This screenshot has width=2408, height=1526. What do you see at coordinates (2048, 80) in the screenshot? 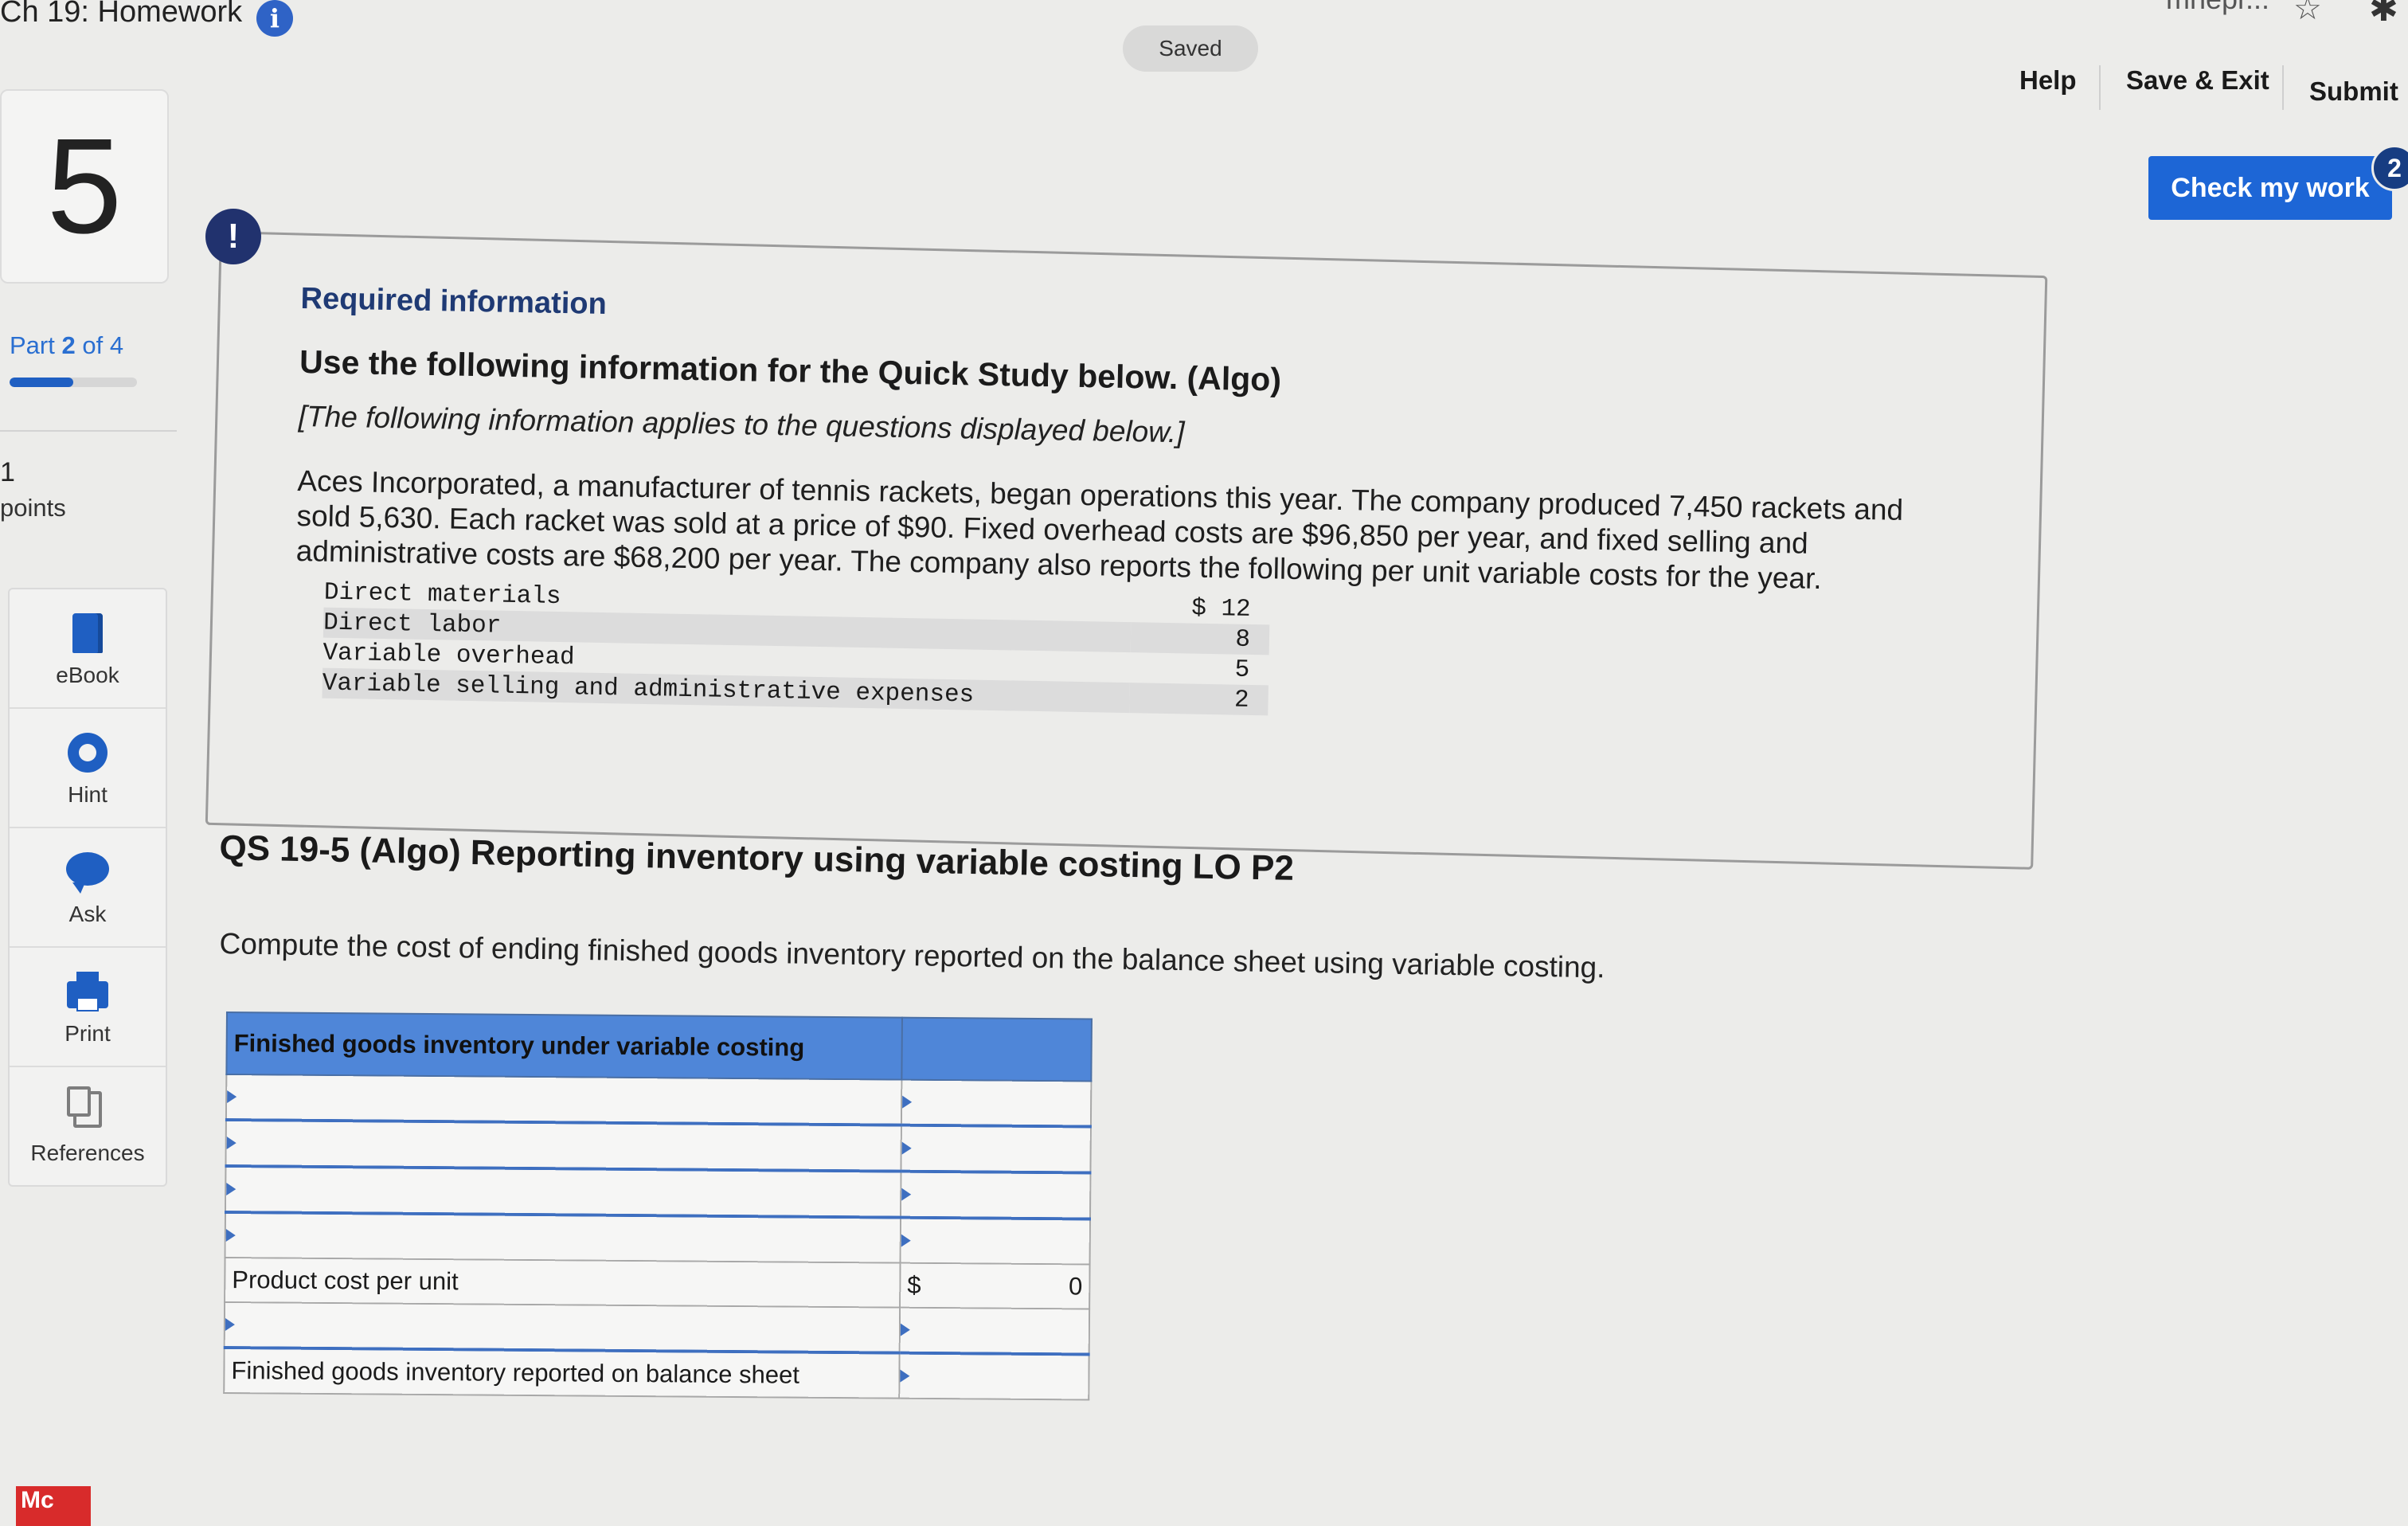
I see `help-link: Help` at bounding box center [2048, 80].